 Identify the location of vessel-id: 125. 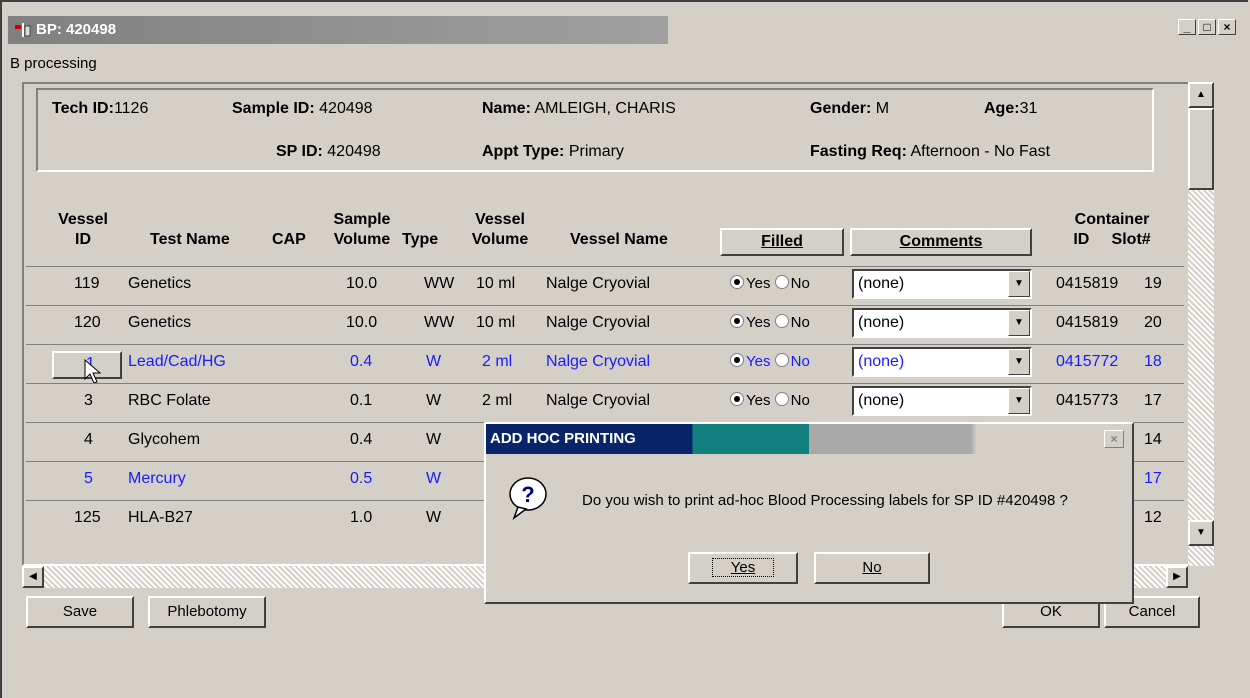
(87, 517).